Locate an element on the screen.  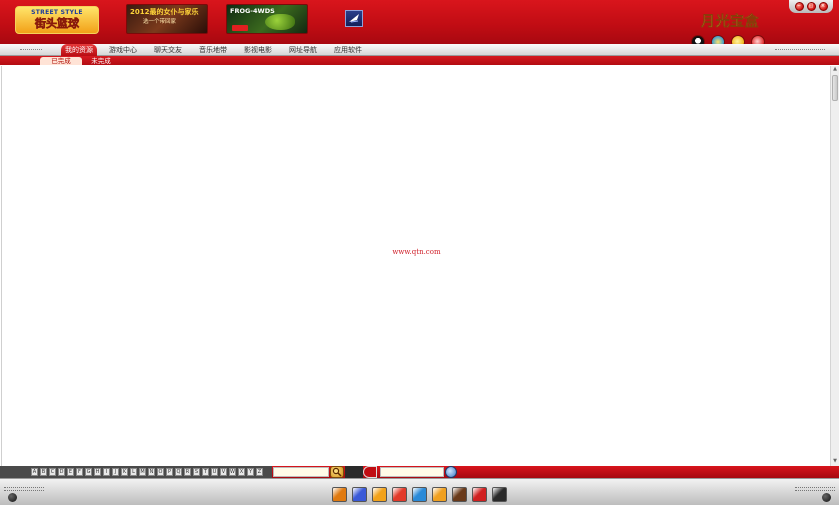
letter-button-w: W is located at coordinates (232, 472).